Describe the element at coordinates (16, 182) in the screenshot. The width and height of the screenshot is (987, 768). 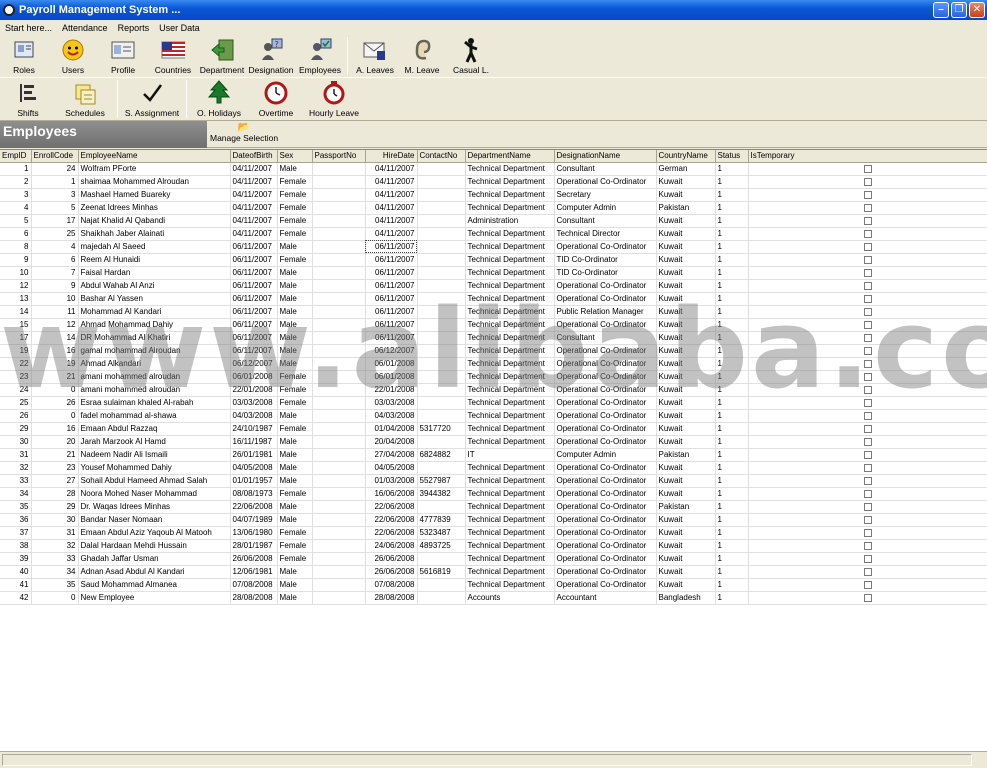
I see `table-cell: 2` at that location.